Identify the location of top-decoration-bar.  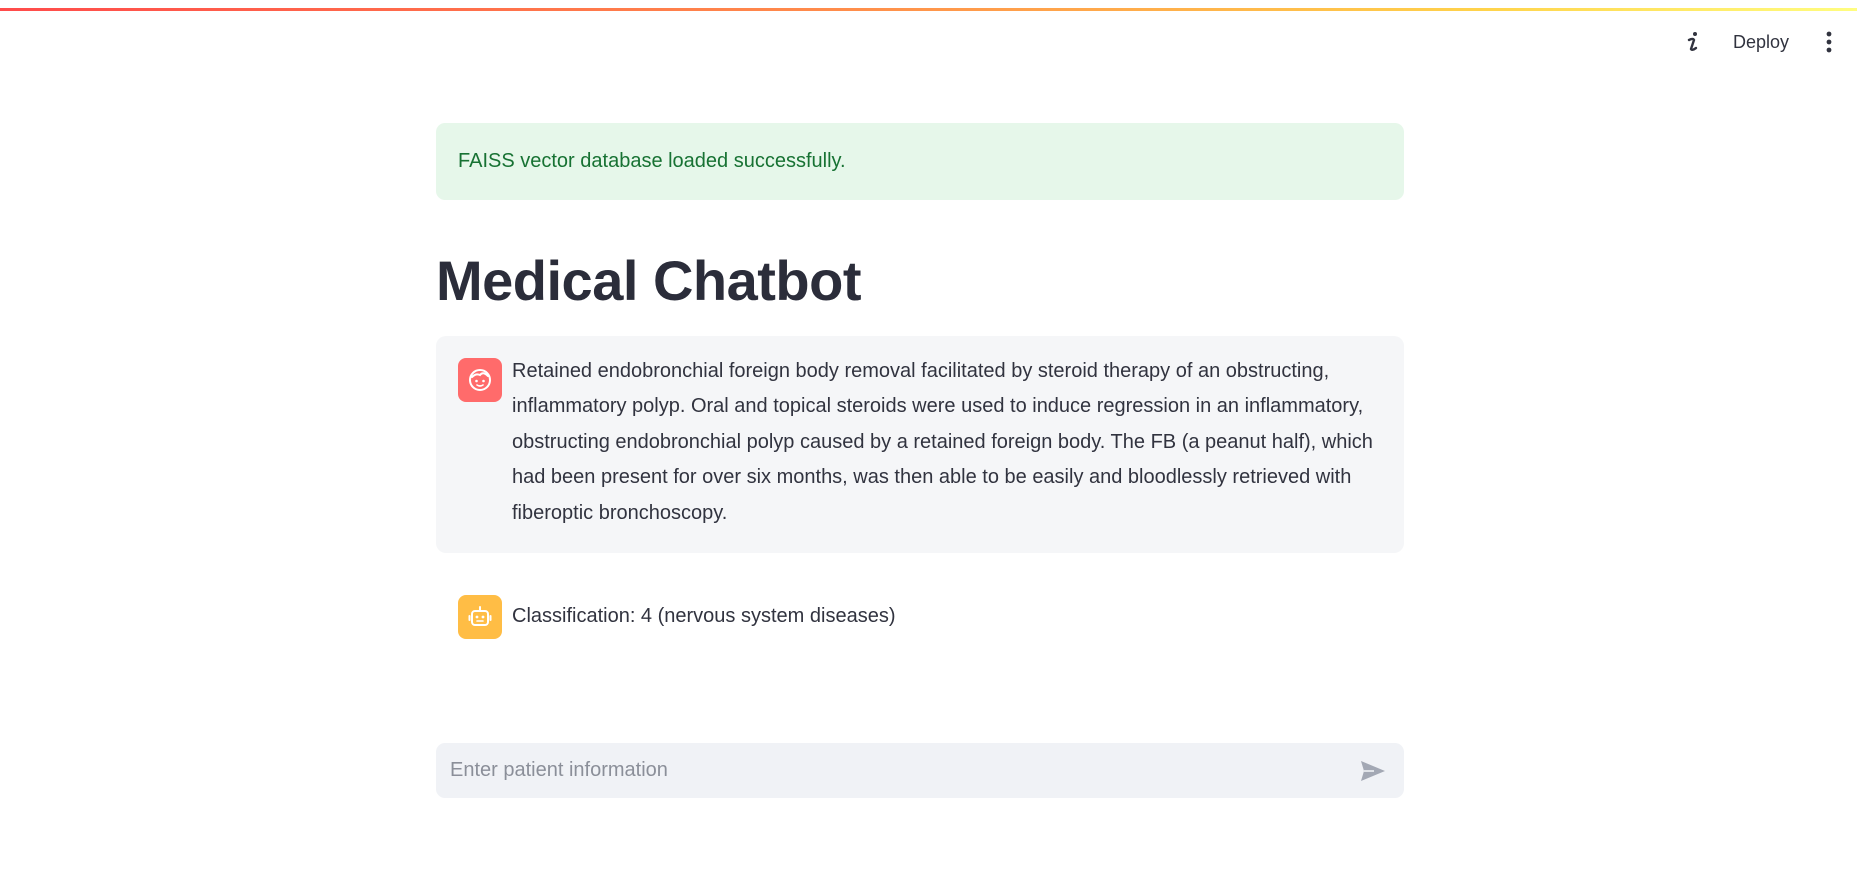
(928, 9).